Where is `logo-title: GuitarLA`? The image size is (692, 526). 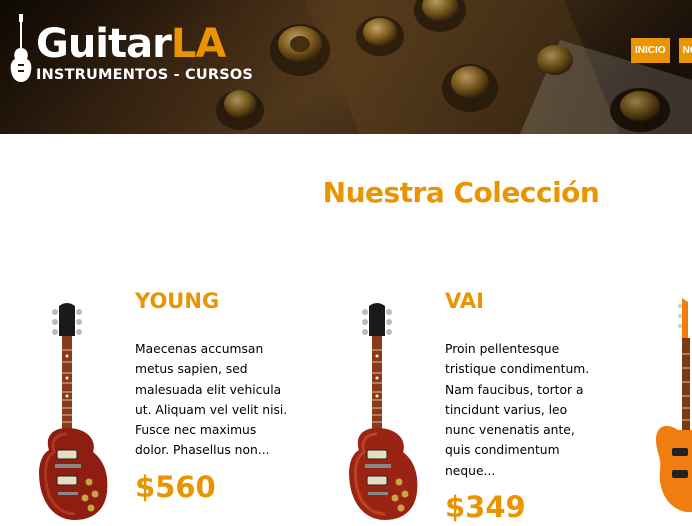
logo-title: GuitarLA is located at coordinates (144, 44).